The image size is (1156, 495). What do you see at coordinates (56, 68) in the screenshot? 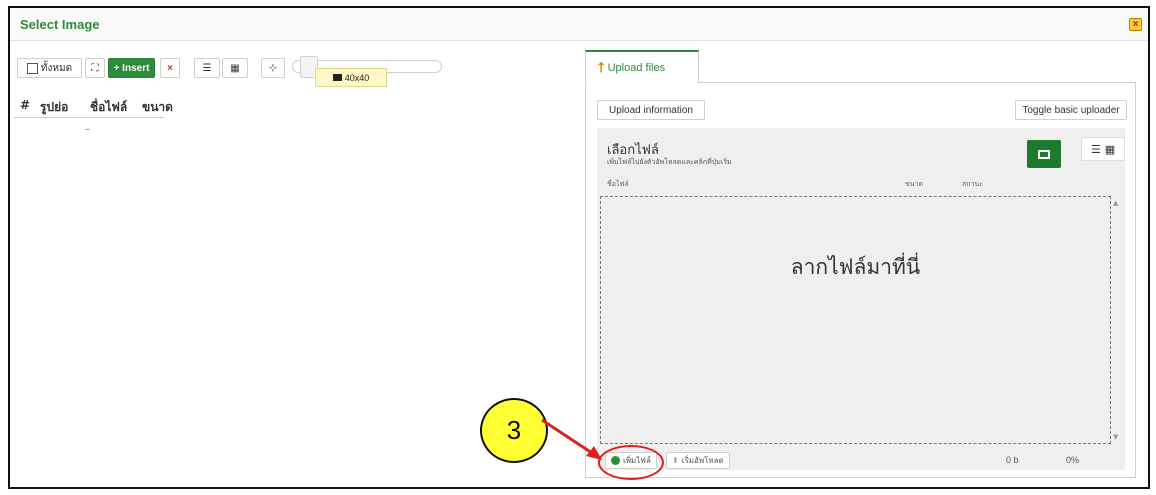
I see `select-all-label: ทั้งหมด` at bounding box center [56, 68].